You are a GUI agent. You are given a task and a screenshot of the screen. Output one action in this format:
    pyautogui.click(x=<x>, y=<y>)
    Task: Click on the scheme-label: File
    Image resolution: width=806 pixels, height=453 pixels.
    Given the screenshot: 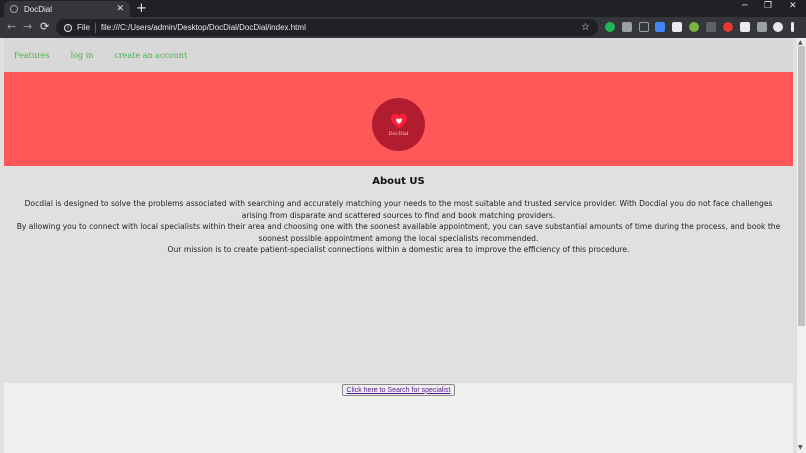 What is the action you would take?
    pyautogui.click(x=83, y=27)
    